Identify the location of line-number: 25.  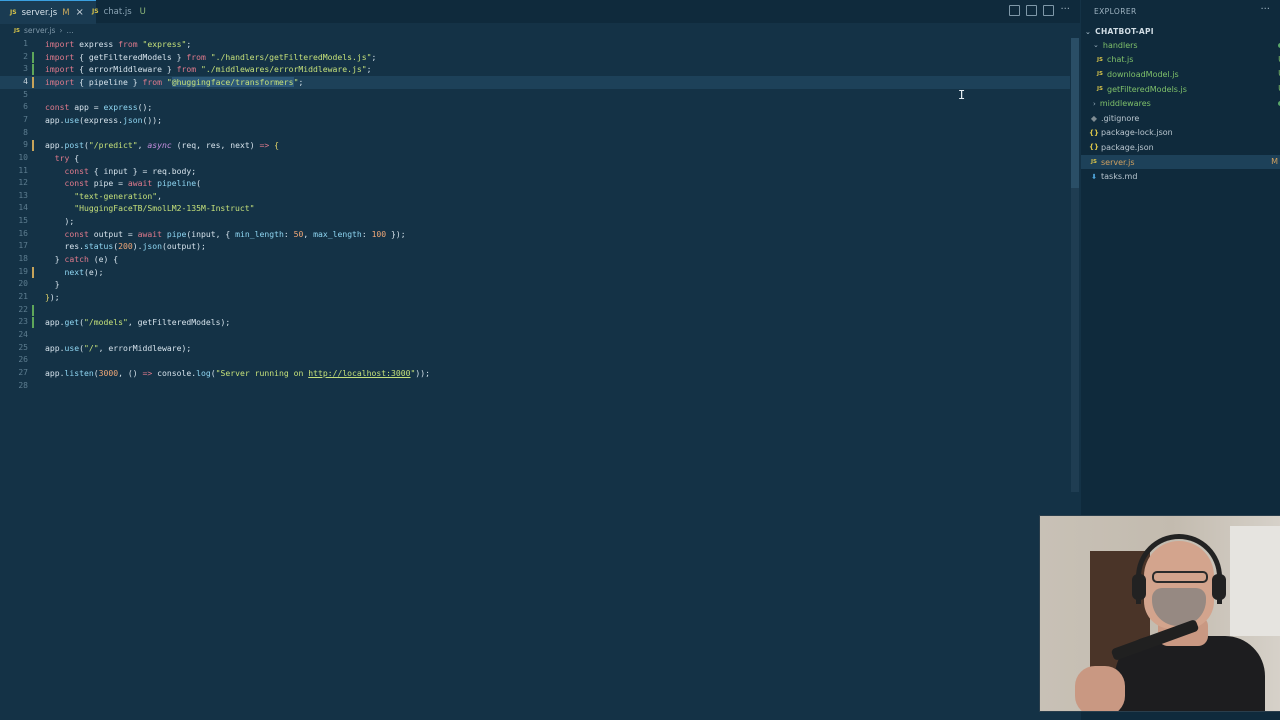
(23, 347).